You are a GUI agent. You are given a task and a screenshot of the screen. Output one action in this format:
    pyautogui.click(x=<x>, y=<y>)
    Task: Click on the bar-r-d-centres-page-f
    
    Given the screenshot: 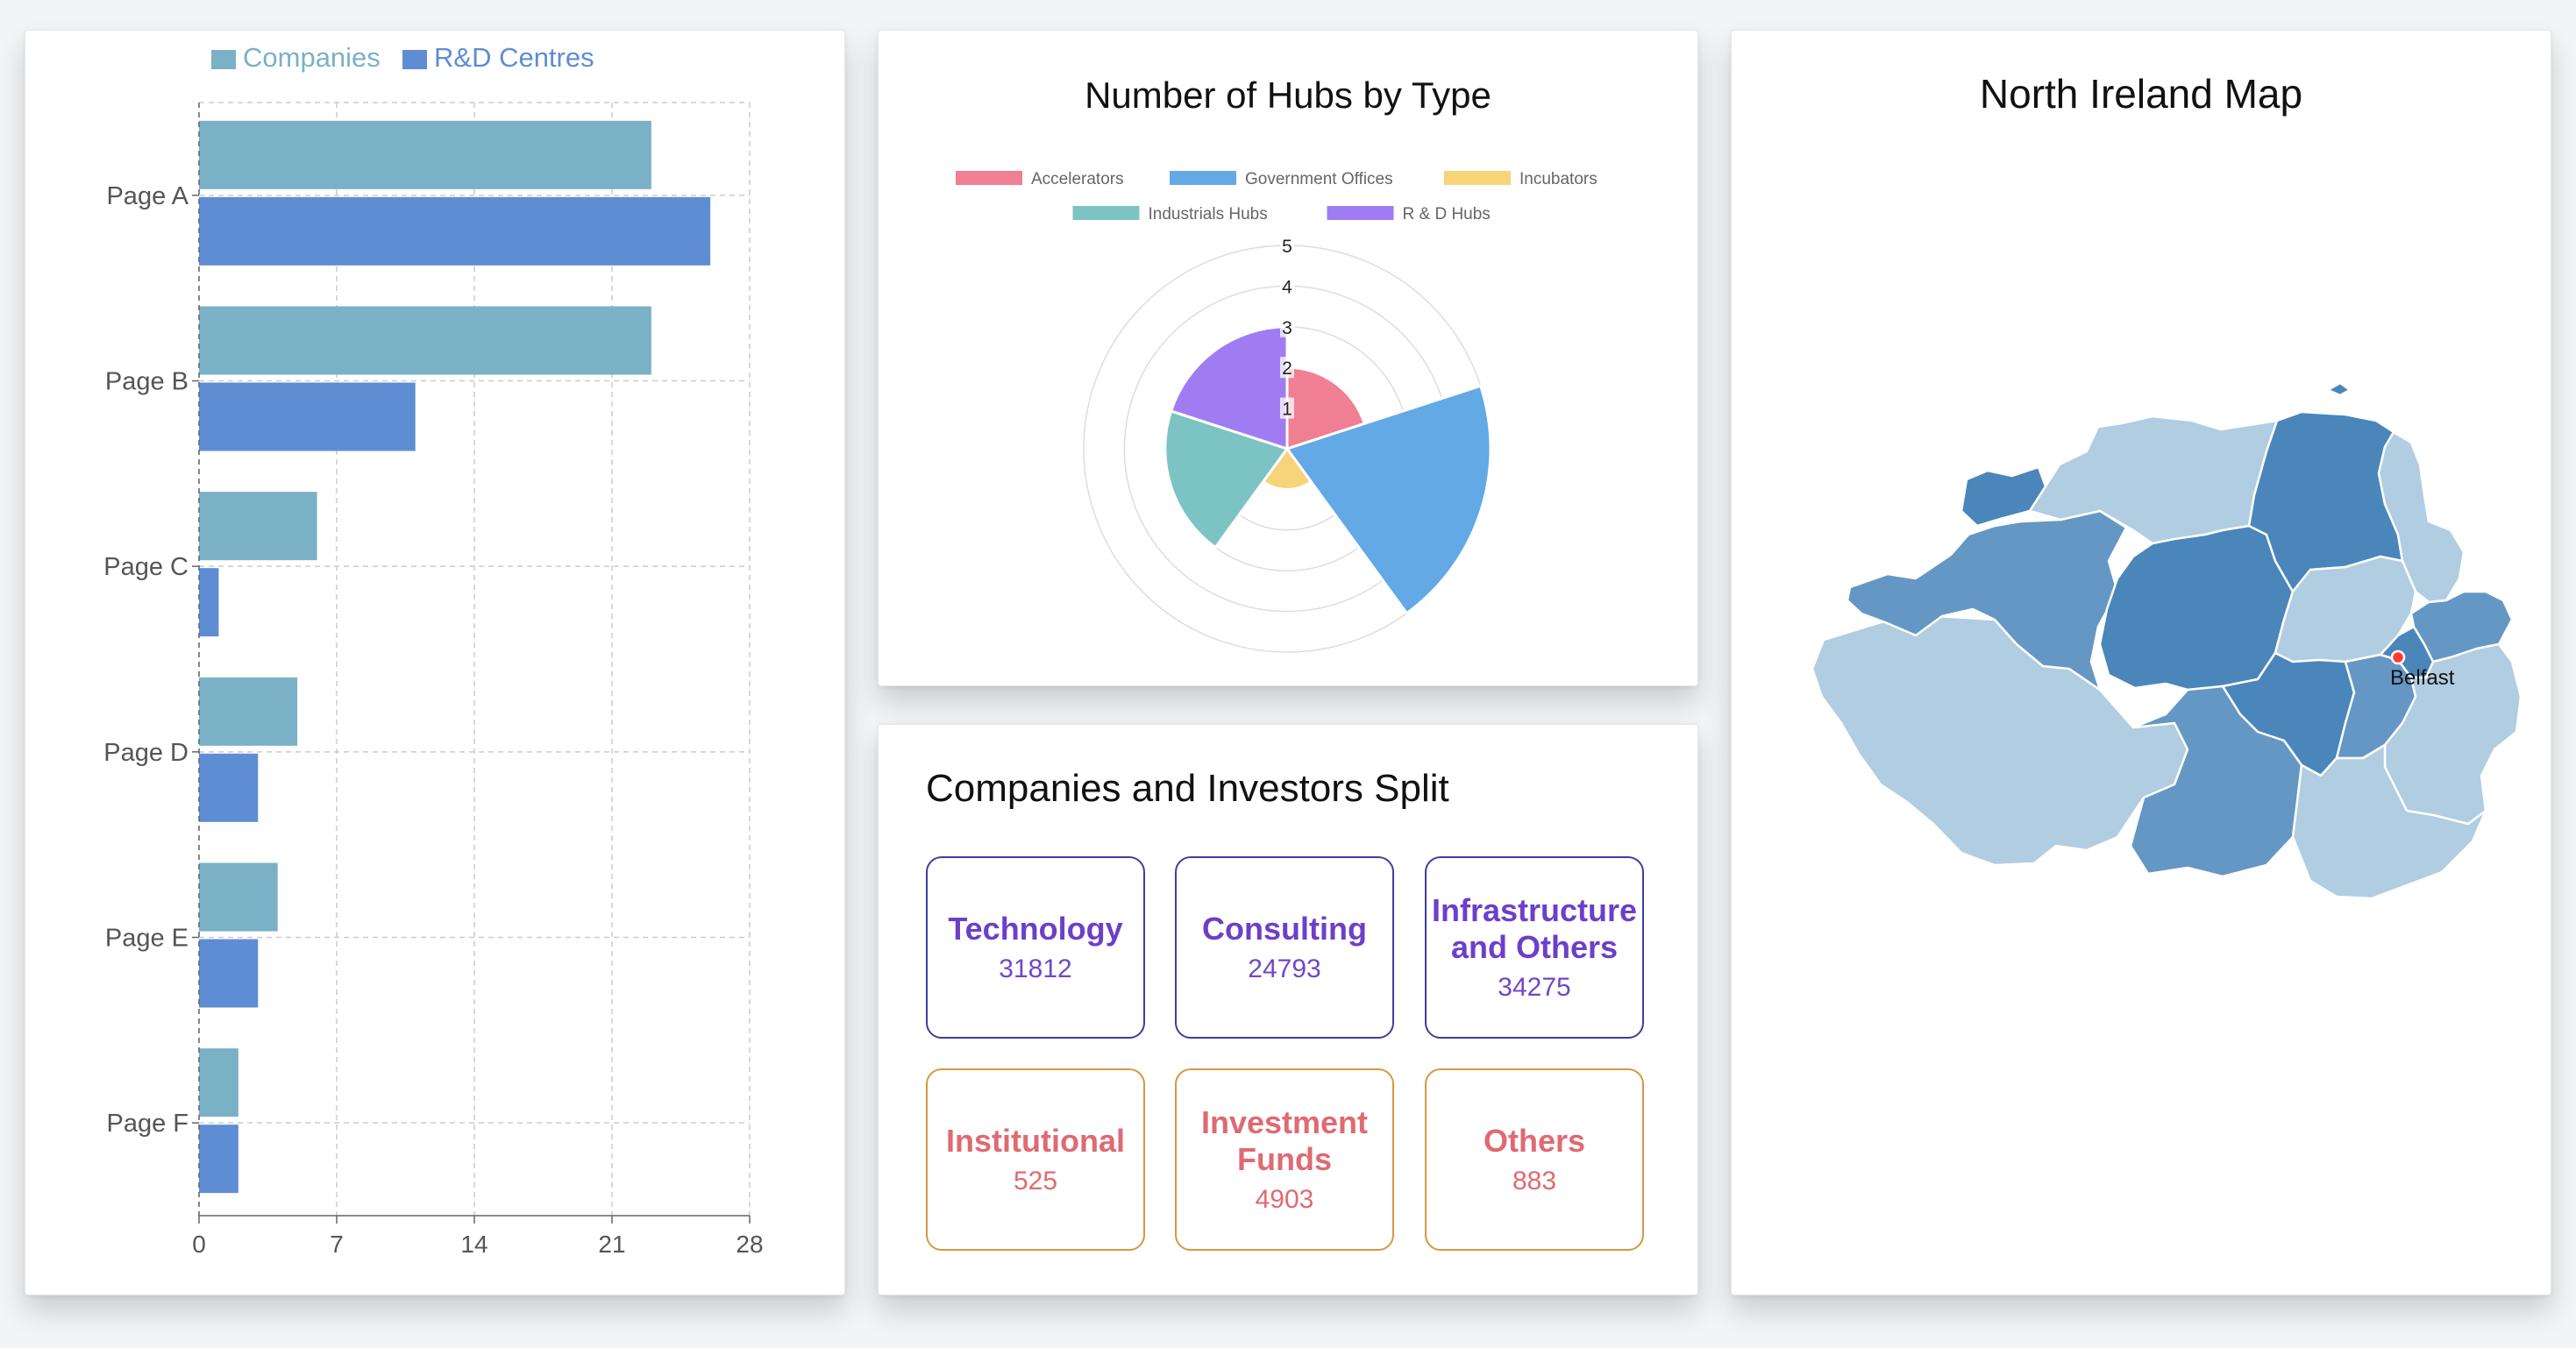 What is the action you would take?
    pyautogui.click(x=218, y=1159)
    